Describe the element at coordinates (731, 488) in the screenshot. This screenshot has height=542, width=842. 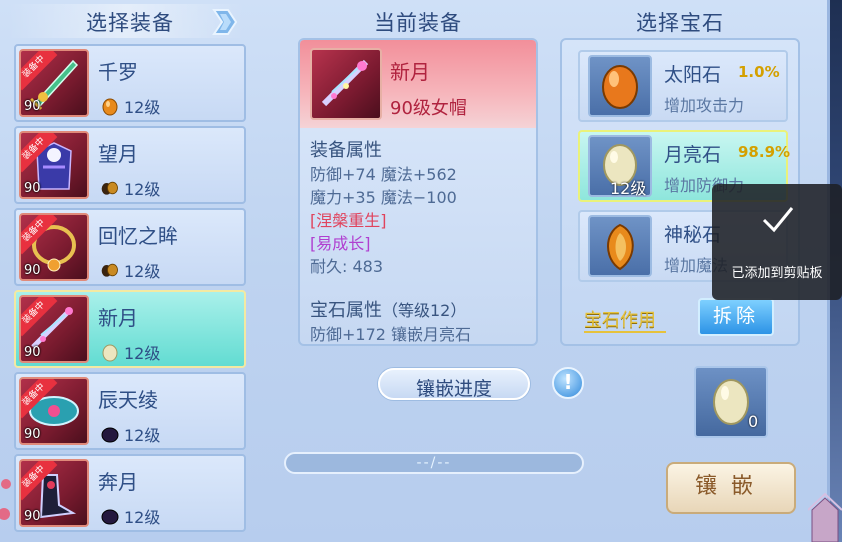
I see `inlay-button: 镶嵌` at that location.